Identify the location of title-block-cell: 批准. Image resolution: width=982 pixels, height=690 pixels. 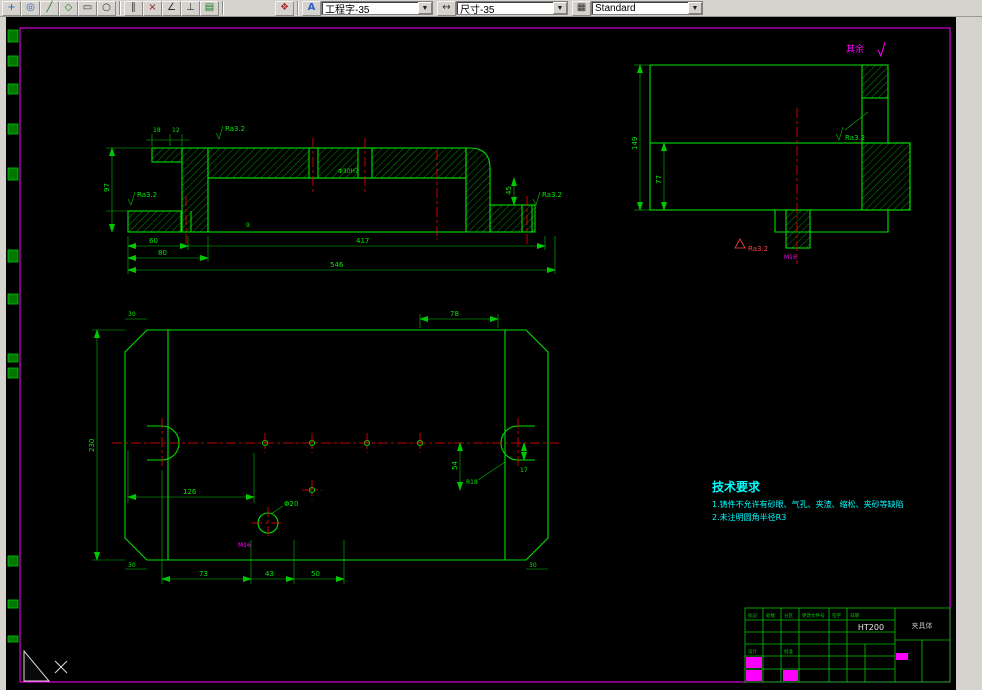
(788, 651).